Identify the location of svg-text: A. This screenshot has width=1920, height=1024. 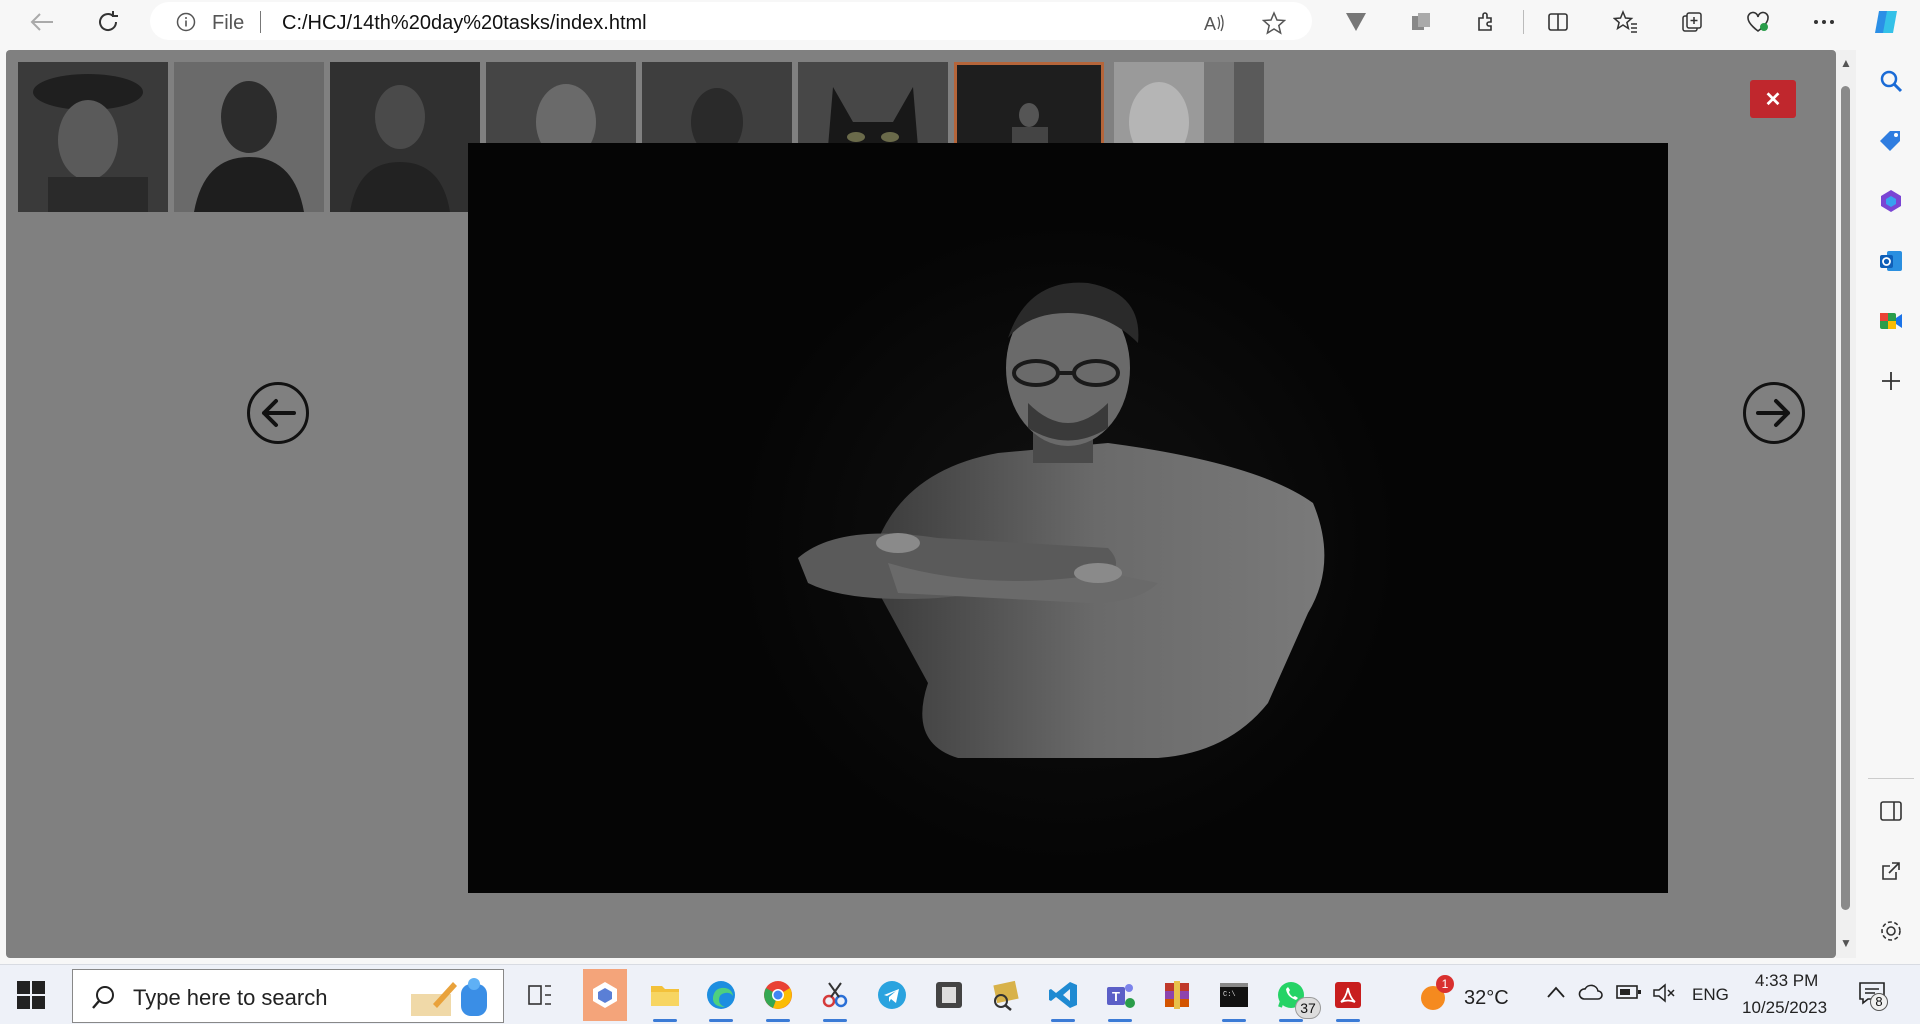
(1210, 24).